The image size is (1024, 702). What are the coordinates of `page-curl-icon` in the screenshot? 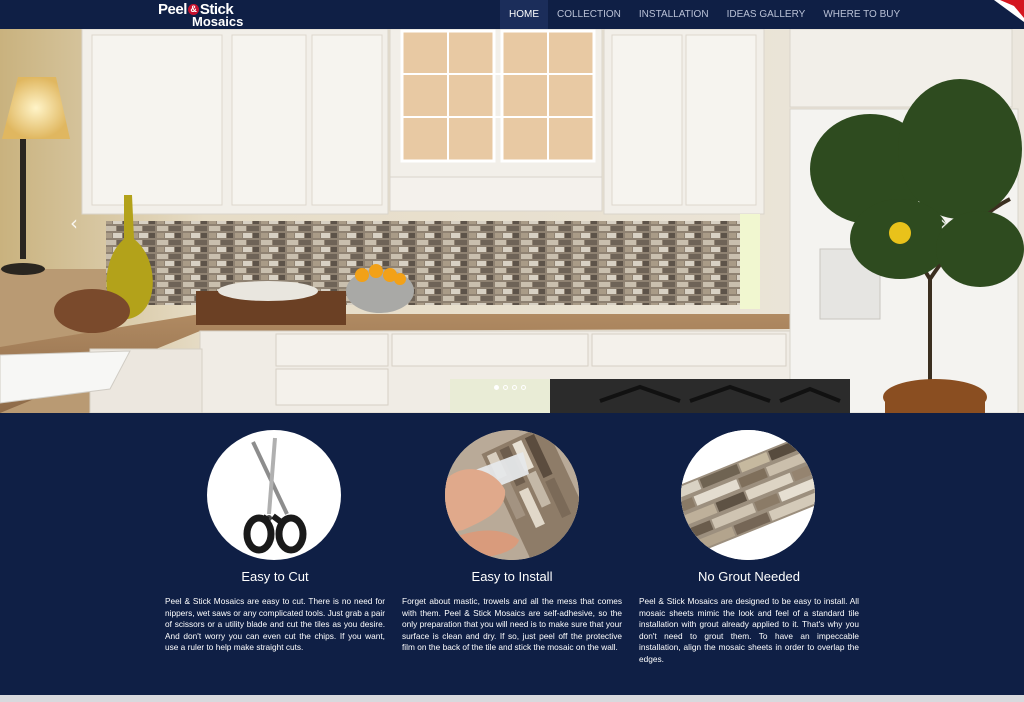 It's located at (1009, 11).